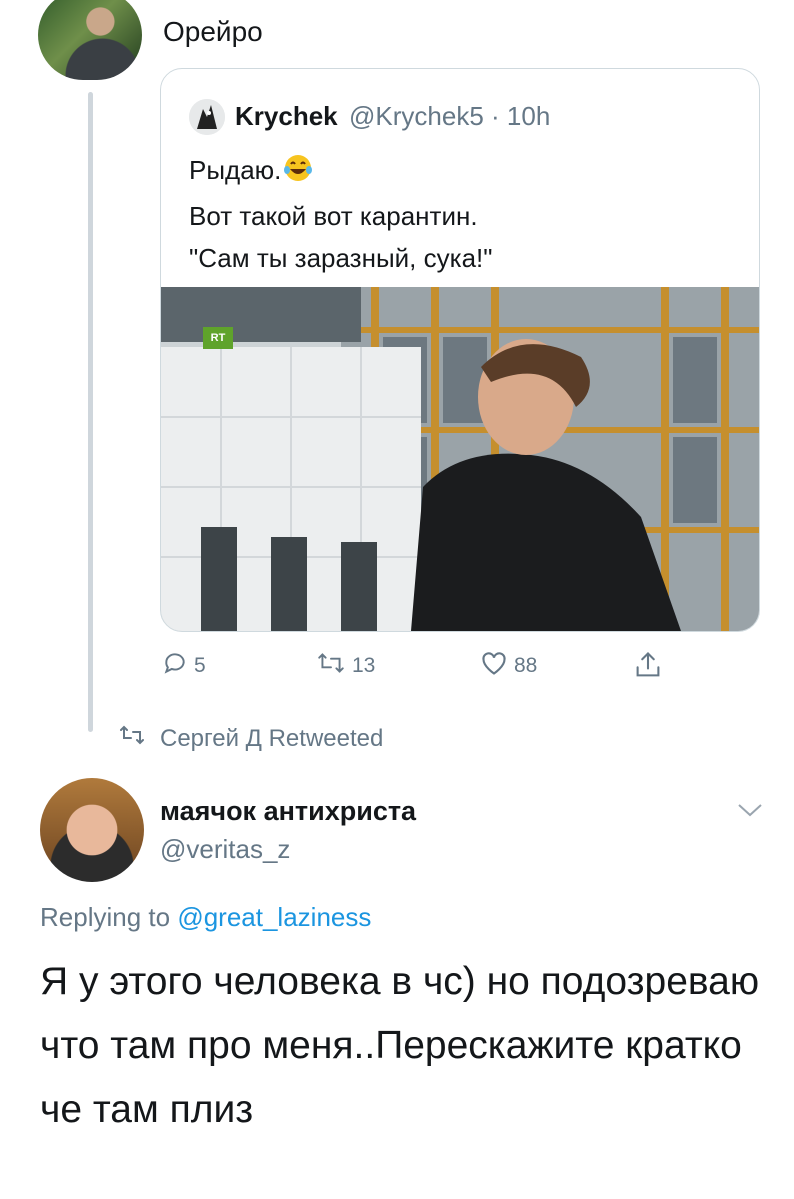 The width and height of the screenshot is (794, 1199). I want to click on replying-to: Replying to @great_laziness, so click(205, 917).